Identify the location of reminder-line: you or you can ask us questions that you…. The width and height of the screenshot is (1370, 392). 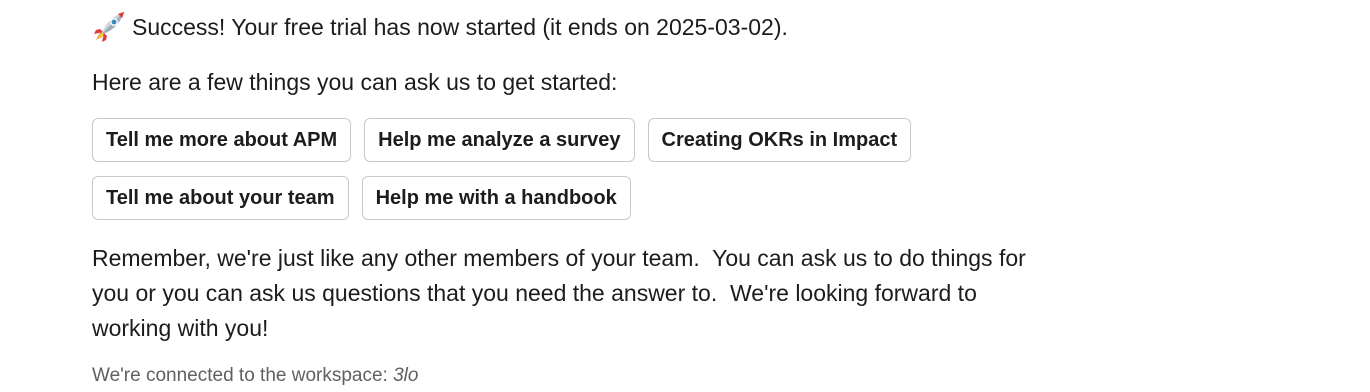
(534, 293).